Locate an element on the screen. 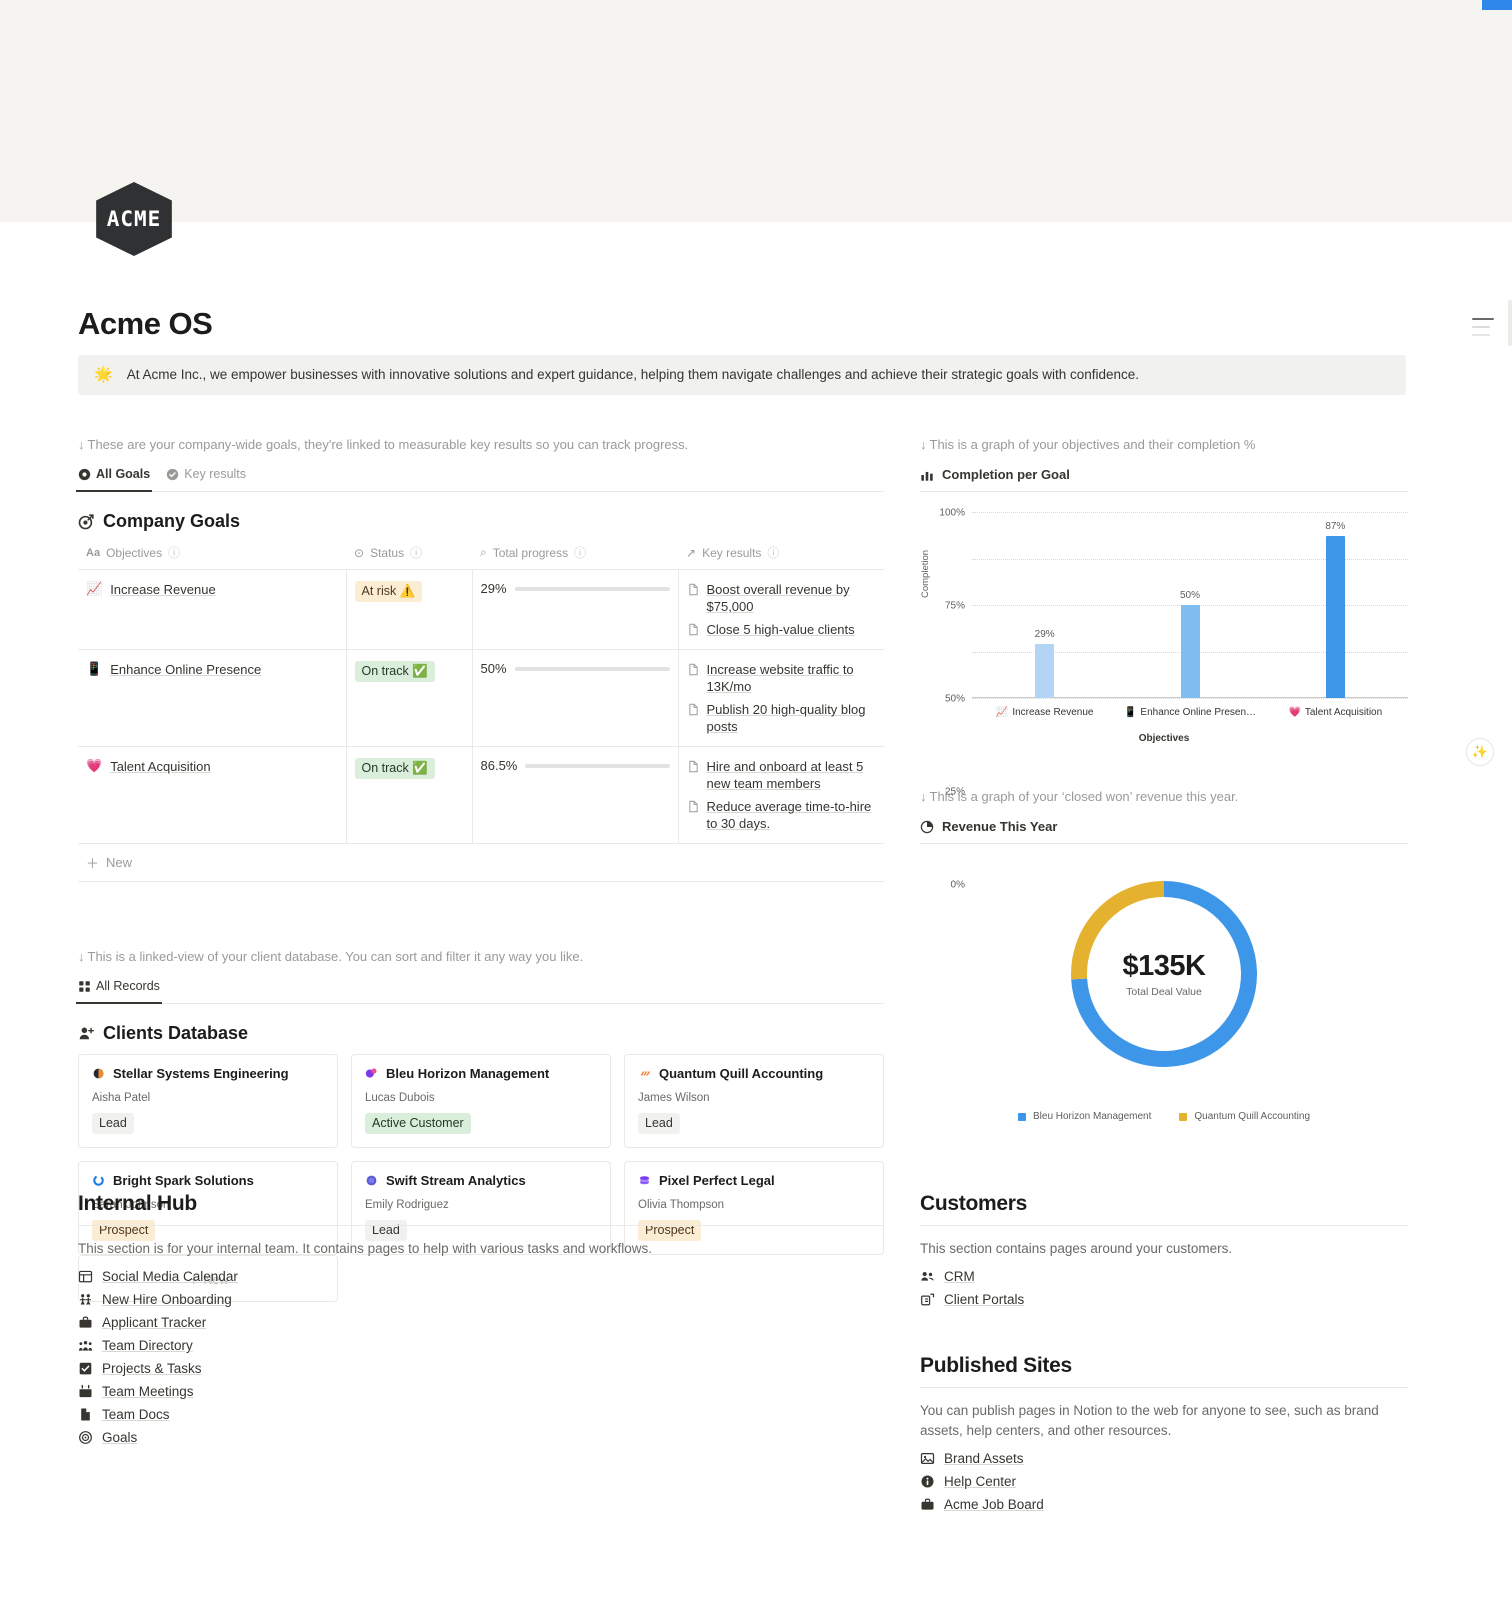  bar-group: 87% is located at coordinates (1335, 609).